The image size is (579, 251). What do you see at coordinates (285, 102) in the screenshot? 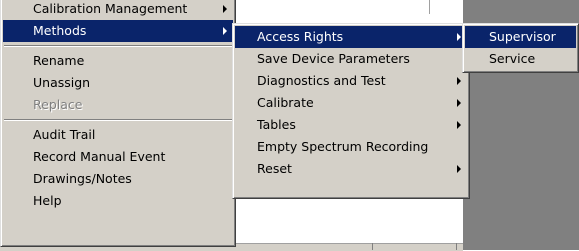
I see `menu-item-label: Calibrate` at bounding box center [285, 102].